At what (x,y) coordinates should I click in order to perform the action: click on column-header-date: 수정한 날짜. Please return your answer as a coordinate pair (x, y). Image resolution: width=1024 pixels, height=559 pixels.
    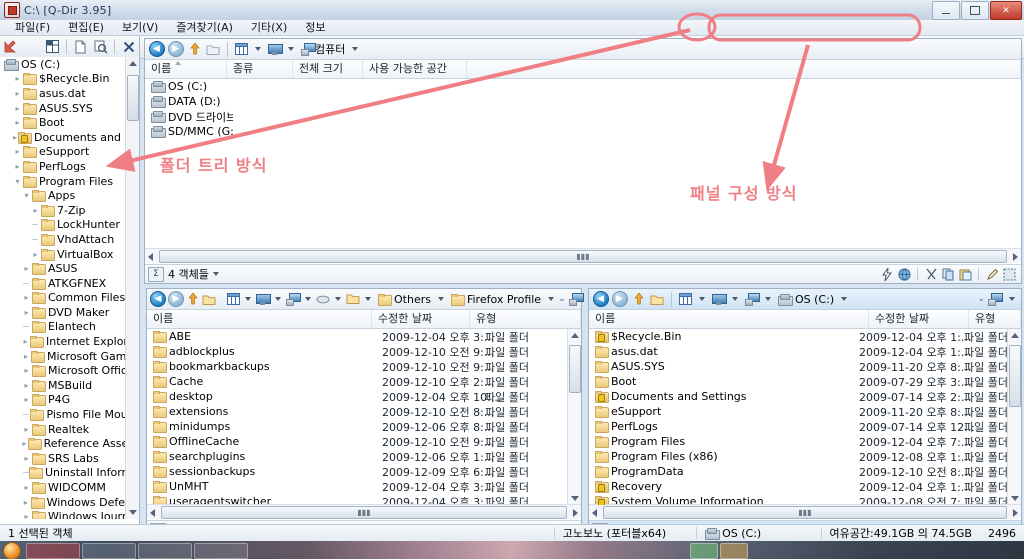
    Looking at the image, I should click on (421, 319).